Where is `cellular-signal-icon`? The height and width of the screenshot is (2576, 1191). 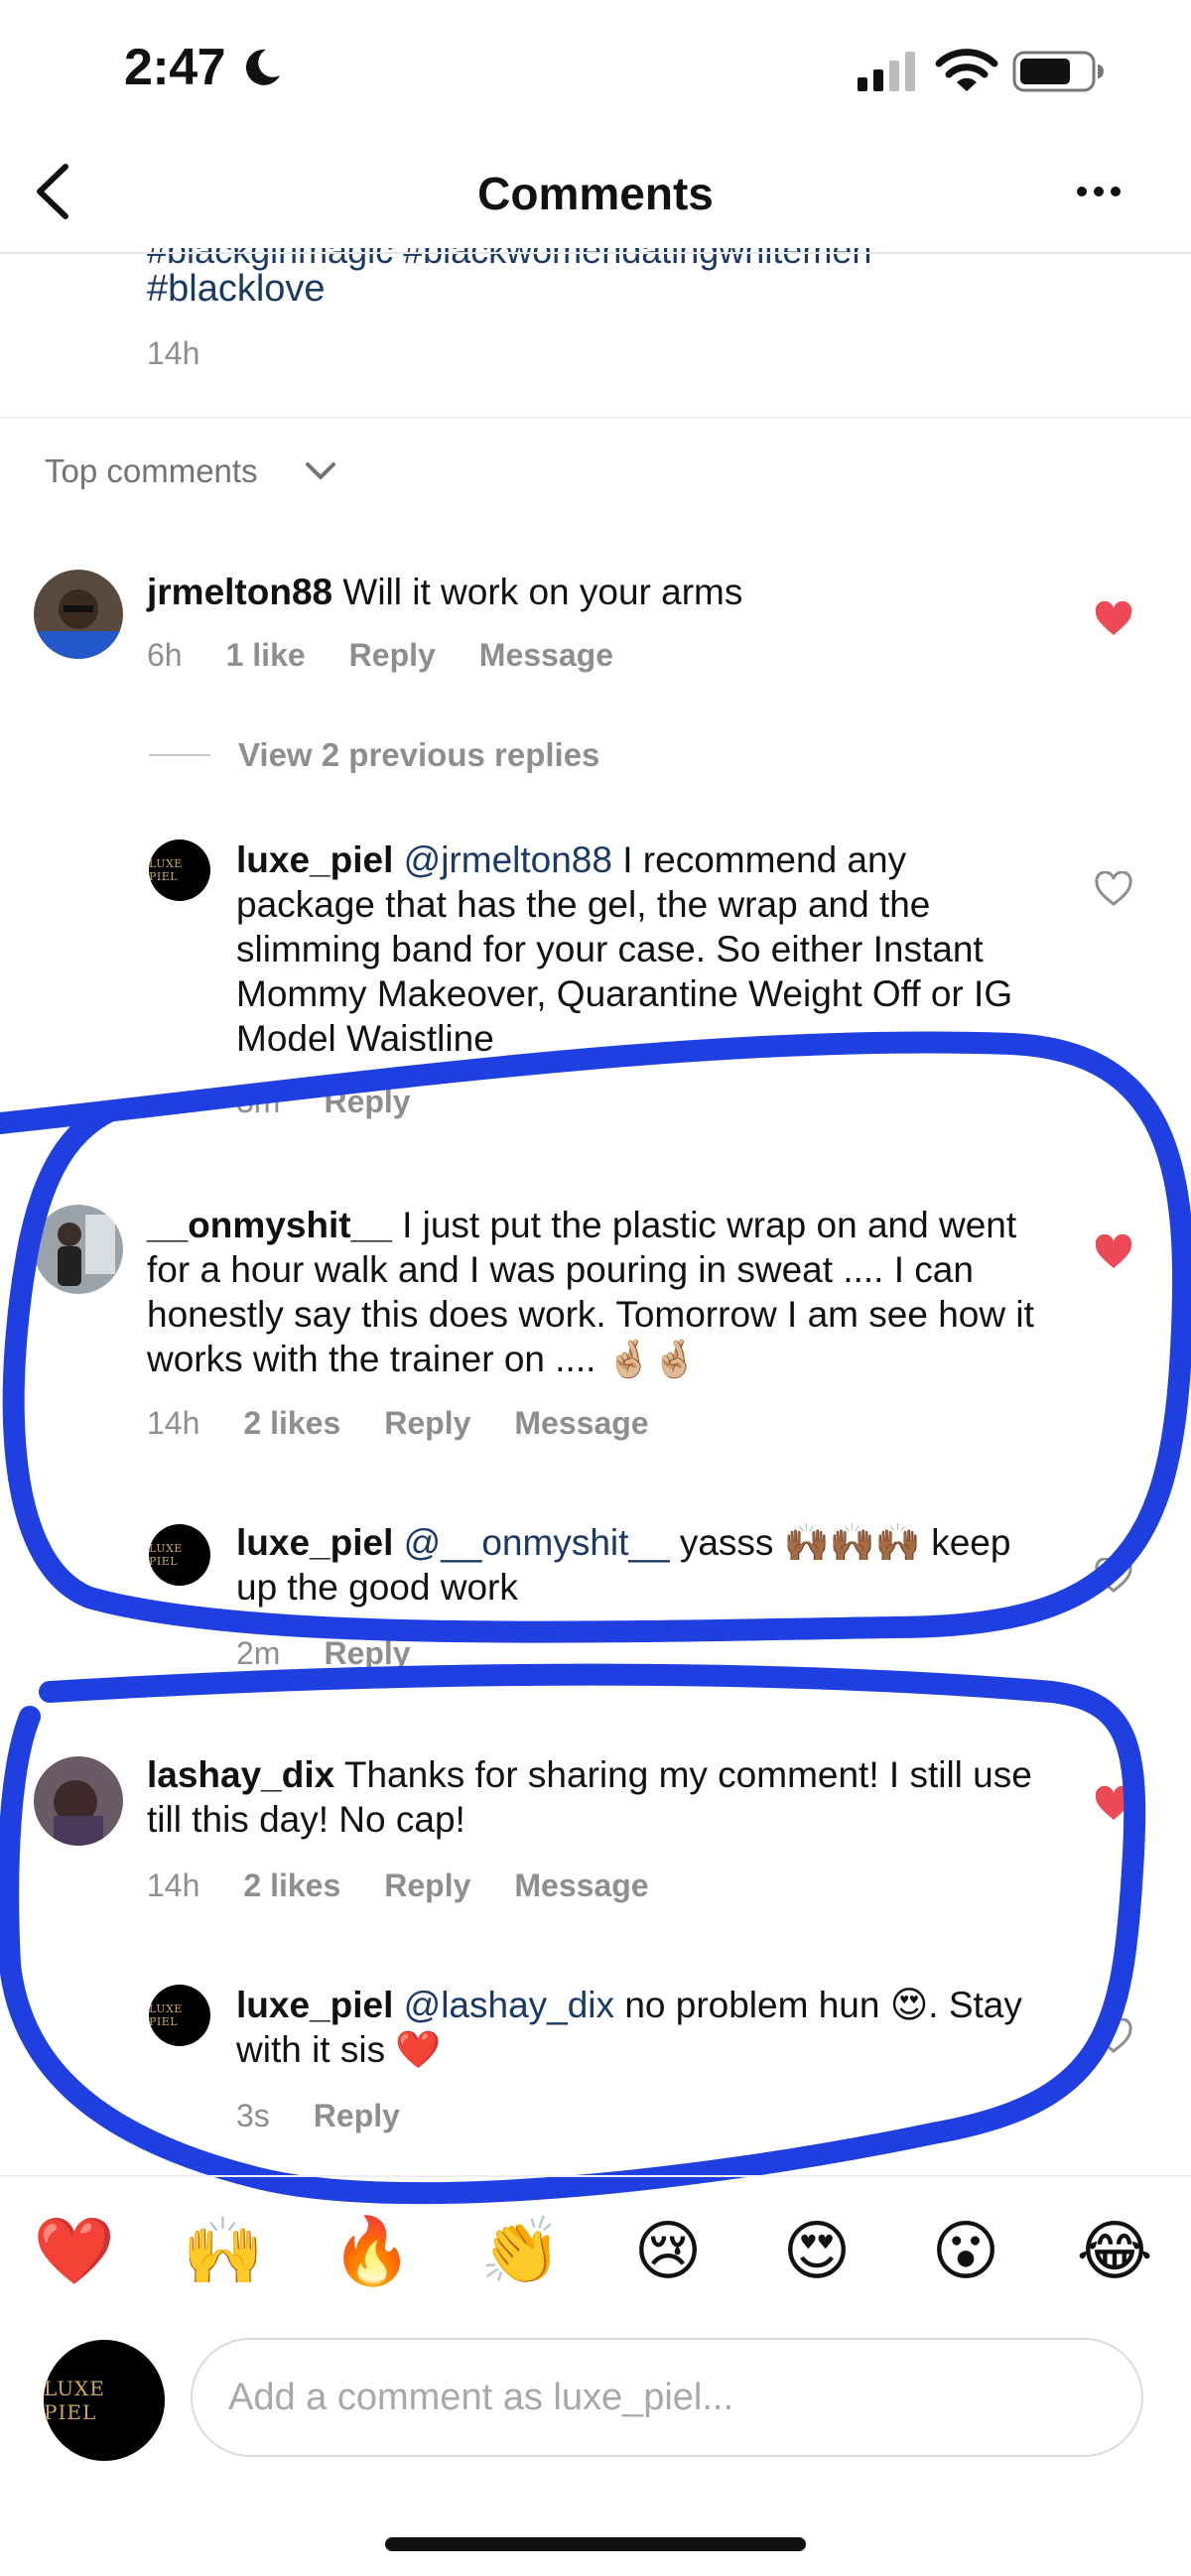 cellular-signal-icon is located at coordinates (887, 72).